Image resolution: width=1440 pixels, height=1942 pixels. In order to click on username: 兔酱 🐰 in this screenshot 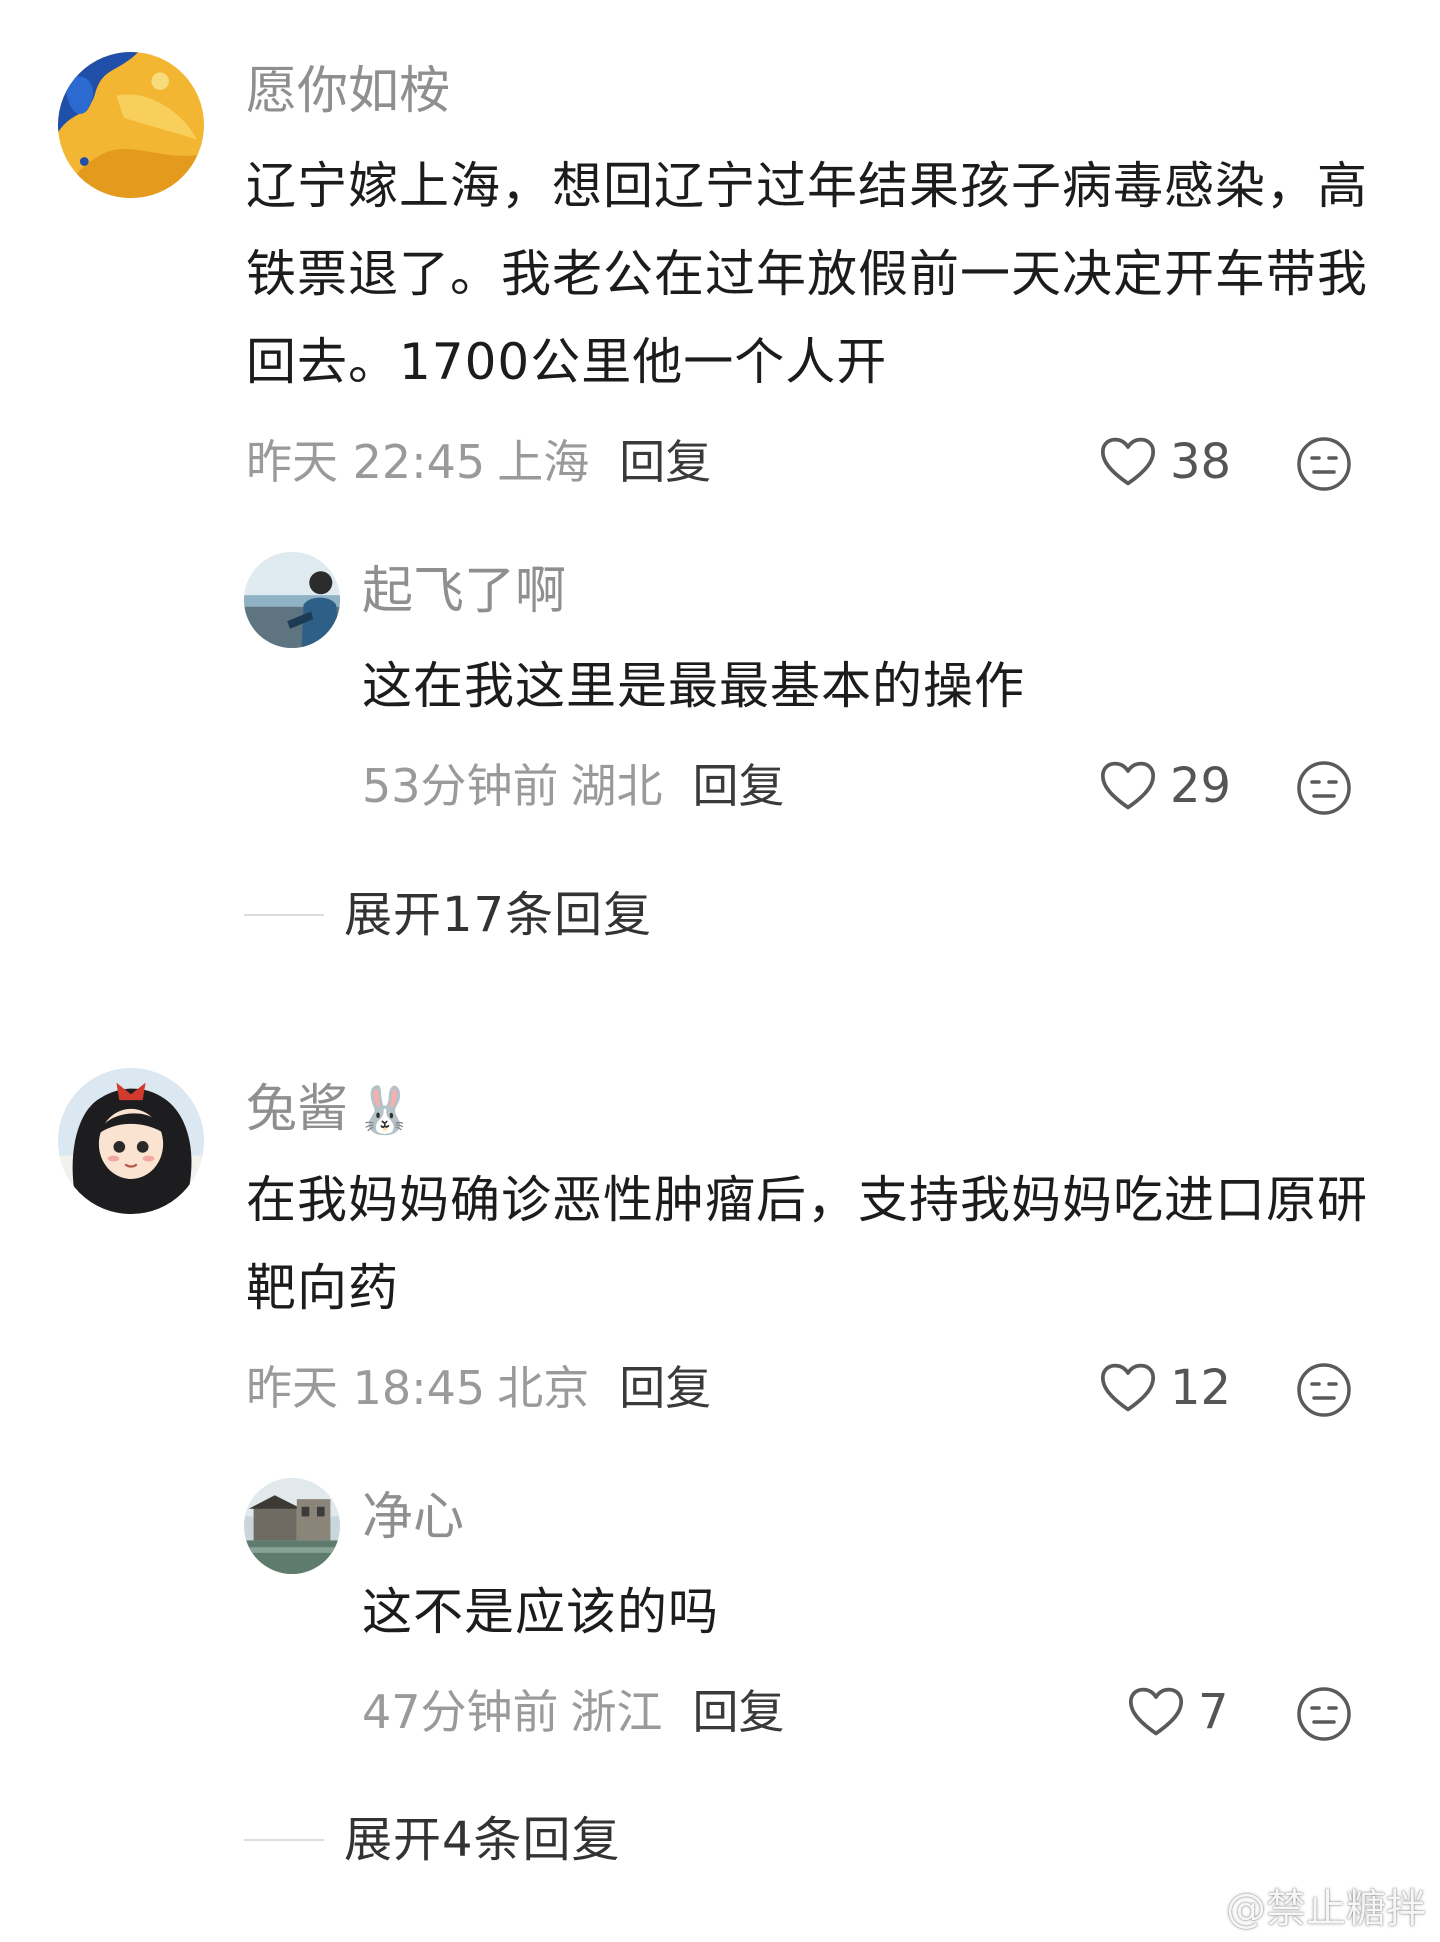, I will do `click(329, 1110)`.